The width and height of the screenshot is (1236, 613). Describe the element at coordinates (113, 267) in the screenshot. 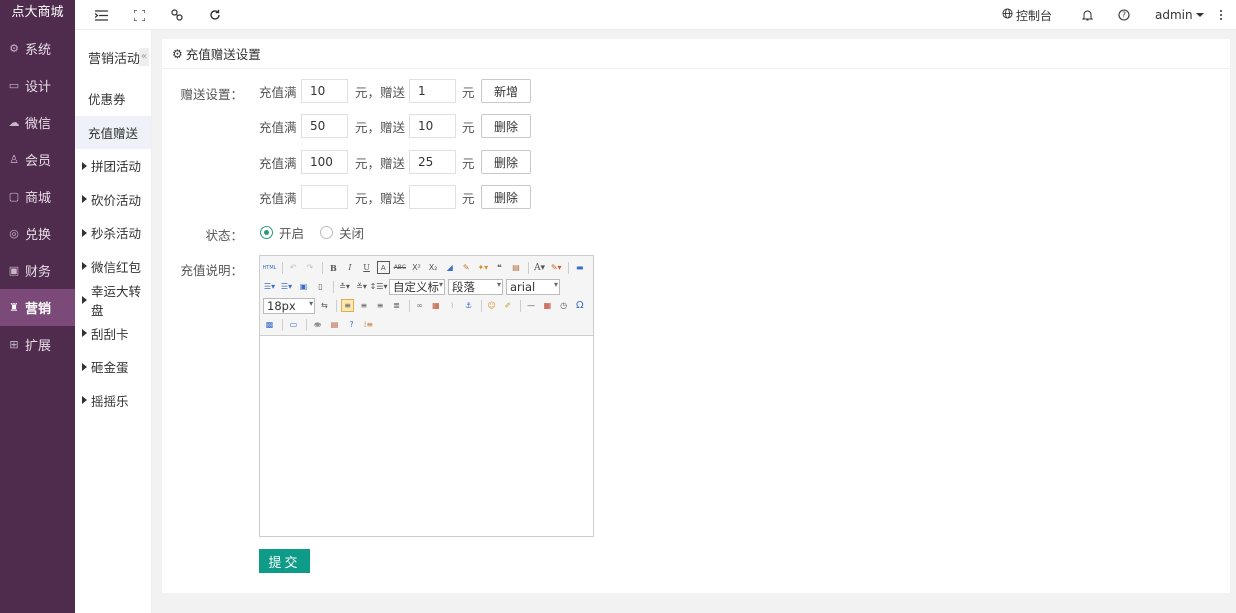

I see `sub-item-red-packet: 微信红包` at that location.